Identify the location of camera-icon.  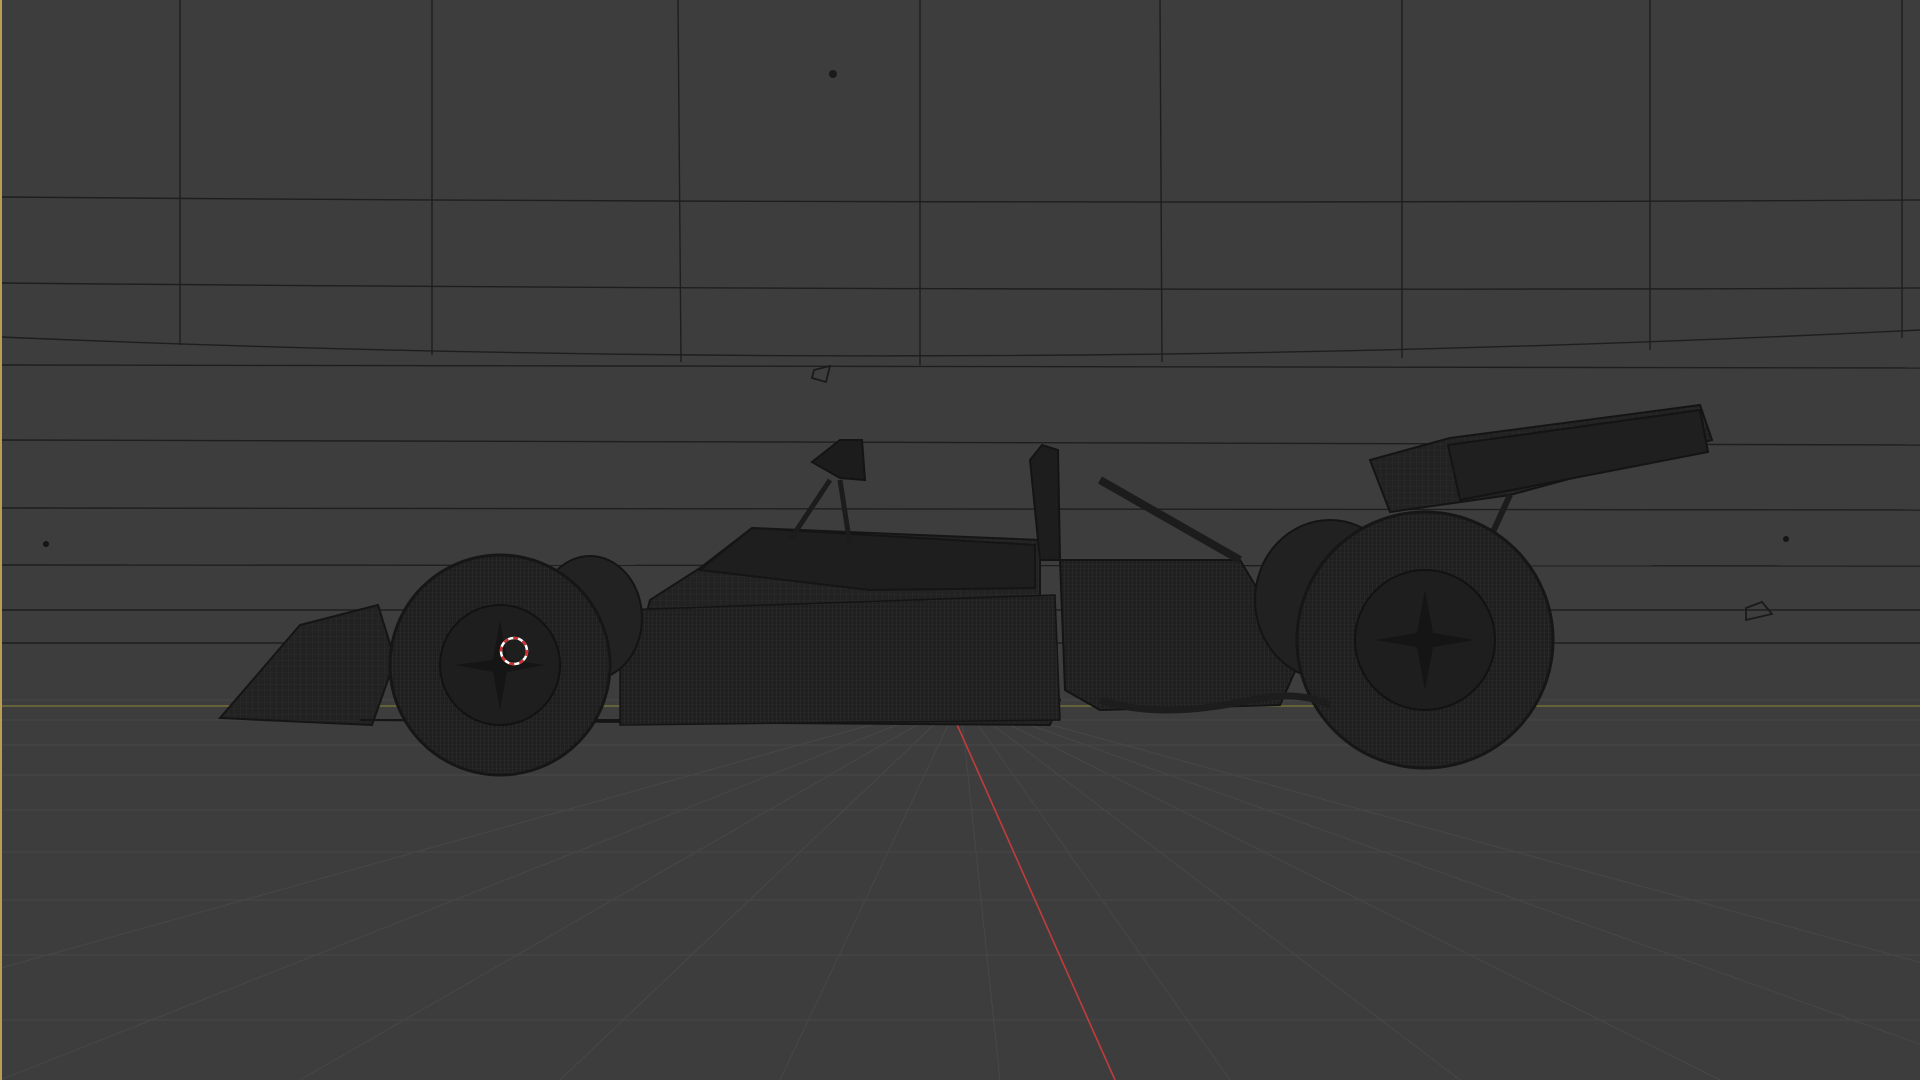
(1759, 611).